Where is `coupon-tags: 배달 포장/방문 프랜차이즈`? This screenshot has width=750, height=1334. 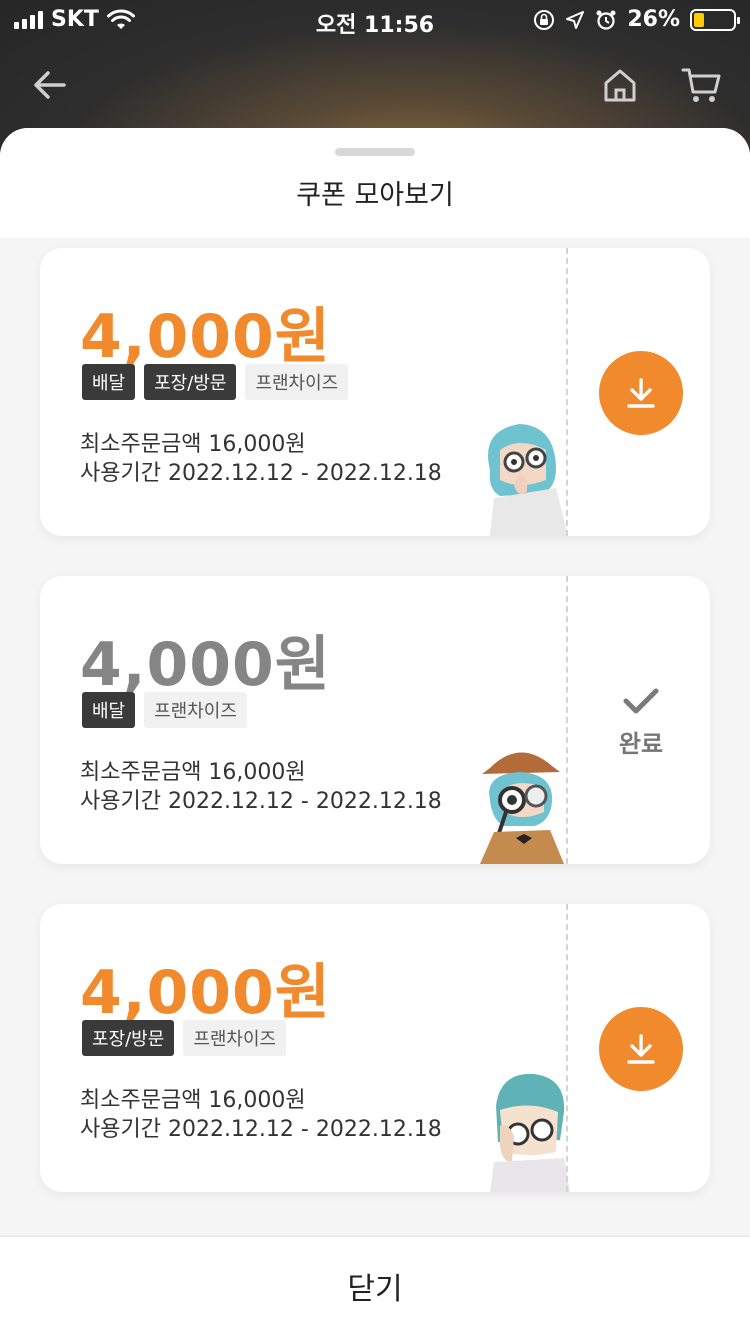
coupon-tags: 배달 포장/방문 프랜차이즈 is located at coordinates (215, 382).